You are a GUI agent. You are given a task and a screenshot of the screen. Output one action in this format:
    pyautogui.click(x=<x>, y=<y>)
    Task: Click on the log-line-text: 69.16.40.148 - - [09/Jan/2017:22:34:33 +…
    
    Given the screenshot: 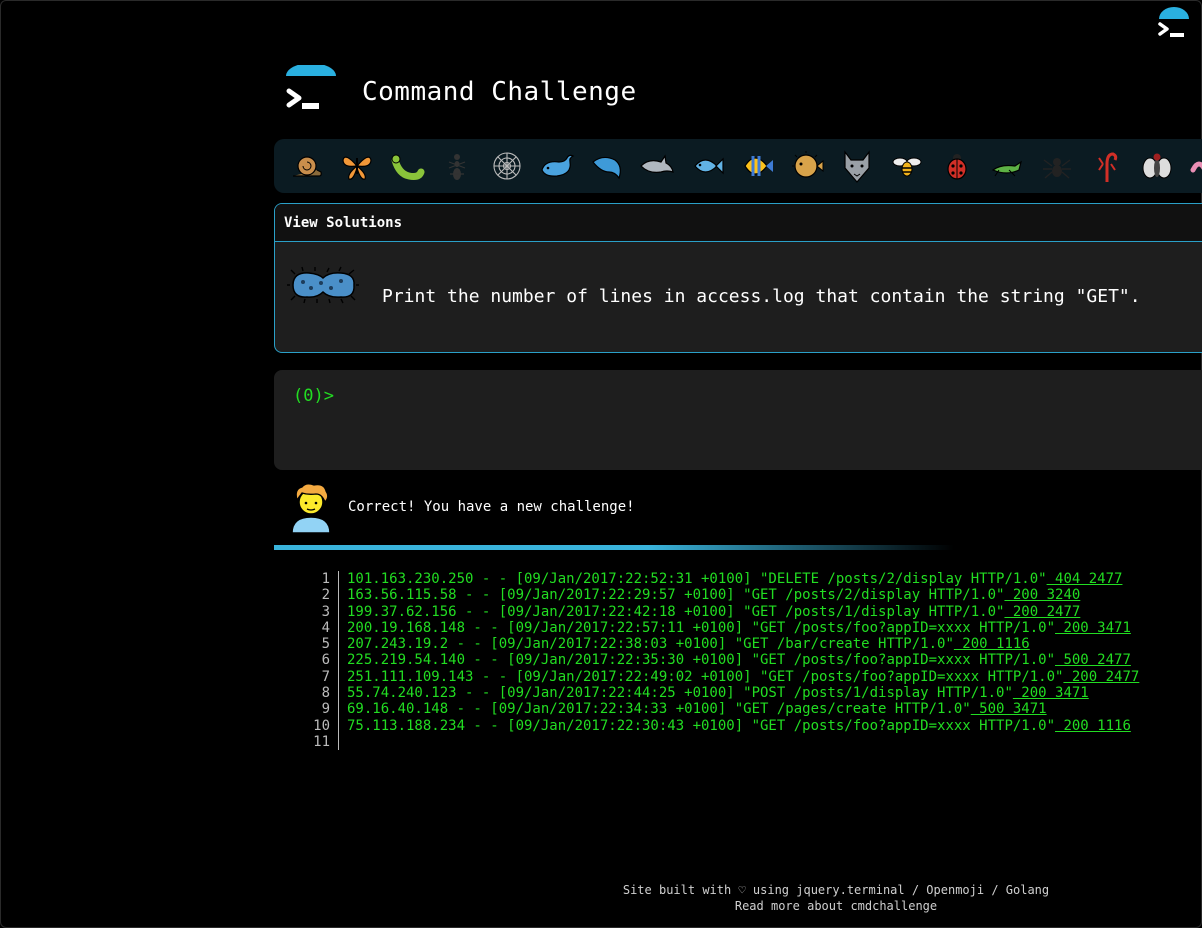 What is the action you would take?
    pyautogui.click(x=697, y=709)
    